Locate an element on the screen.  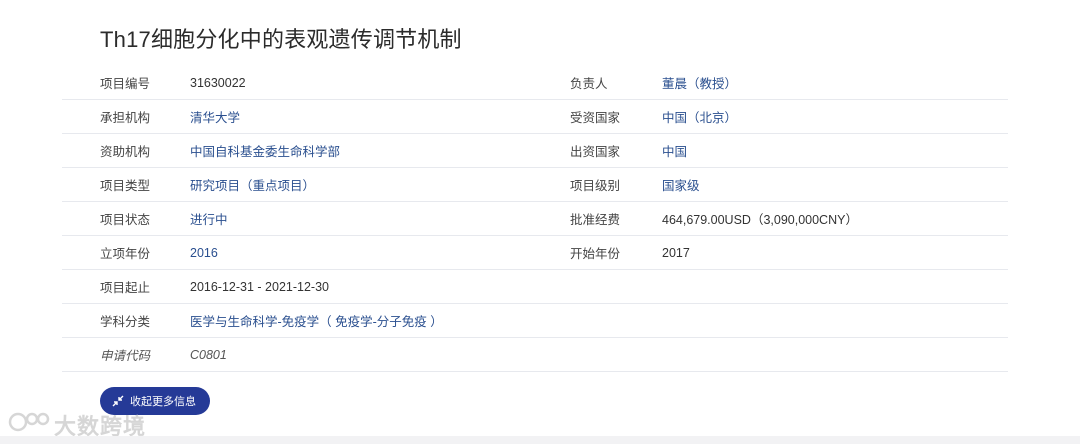
principal-label: 负责人 is located at coordinates (589, 84).